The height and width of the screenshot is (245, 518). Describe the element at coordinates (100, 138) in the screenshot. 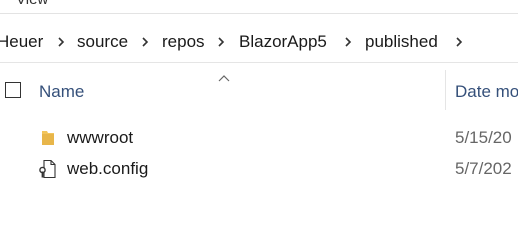

I see `file-name: wwwroot` at that location.